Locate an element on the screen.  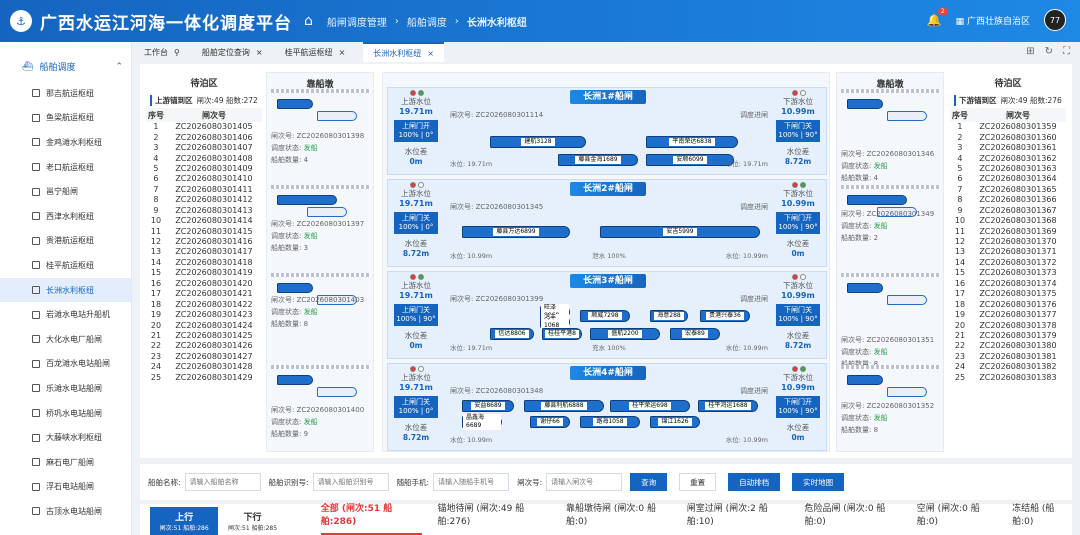
chamber-ship: 藤县利航6888 is located at coordinates (564, 406).